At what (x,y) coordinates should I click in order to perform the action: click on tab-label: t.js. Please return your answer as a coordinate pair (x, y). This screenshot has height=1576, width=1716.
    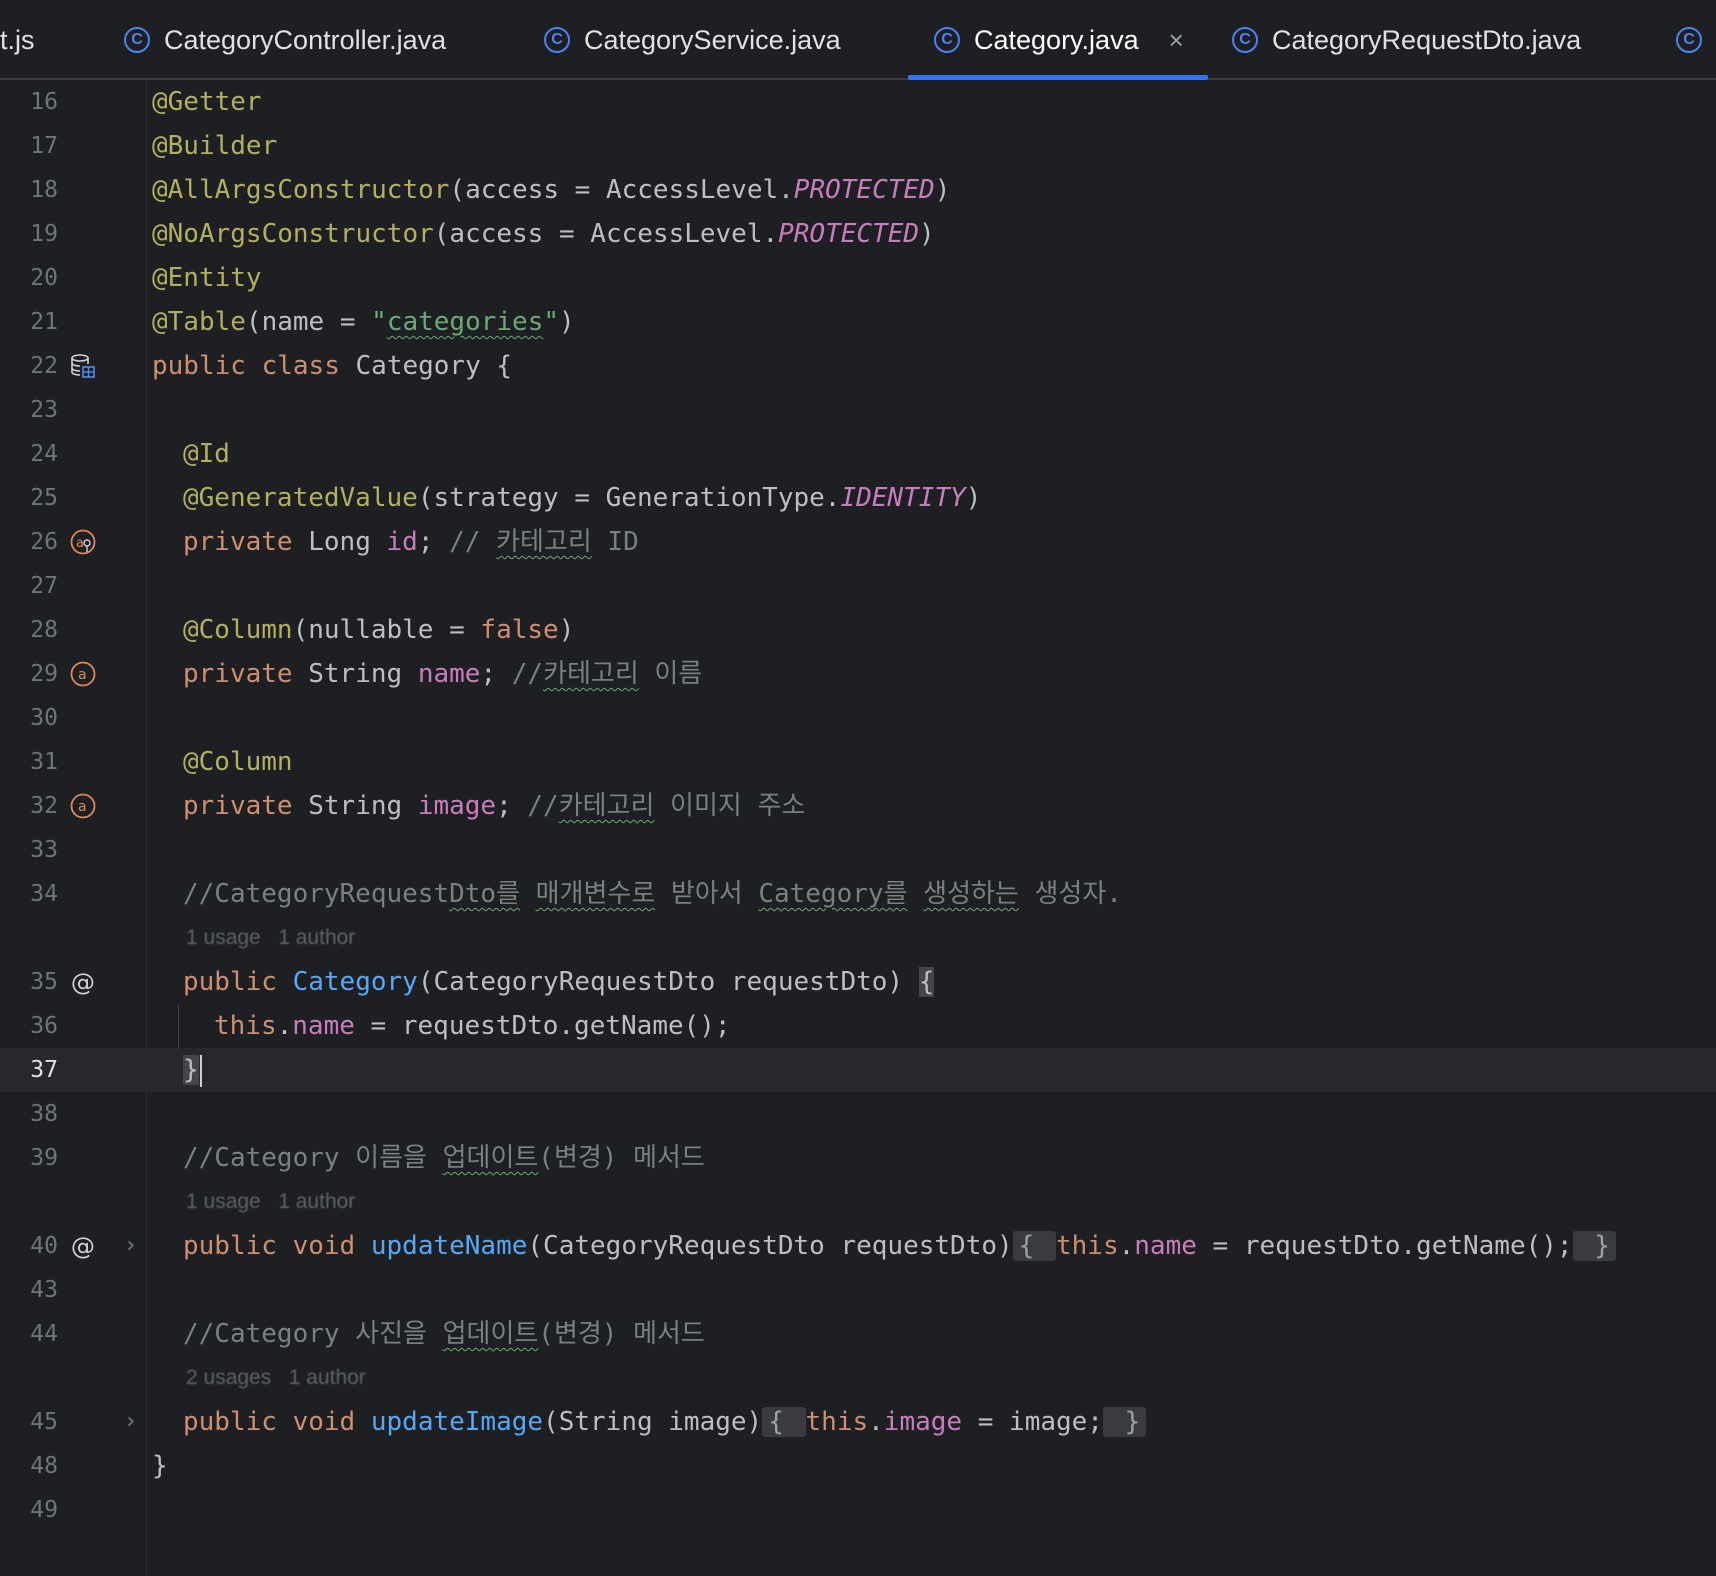
    Looking at the image, I should click on (17, 39).